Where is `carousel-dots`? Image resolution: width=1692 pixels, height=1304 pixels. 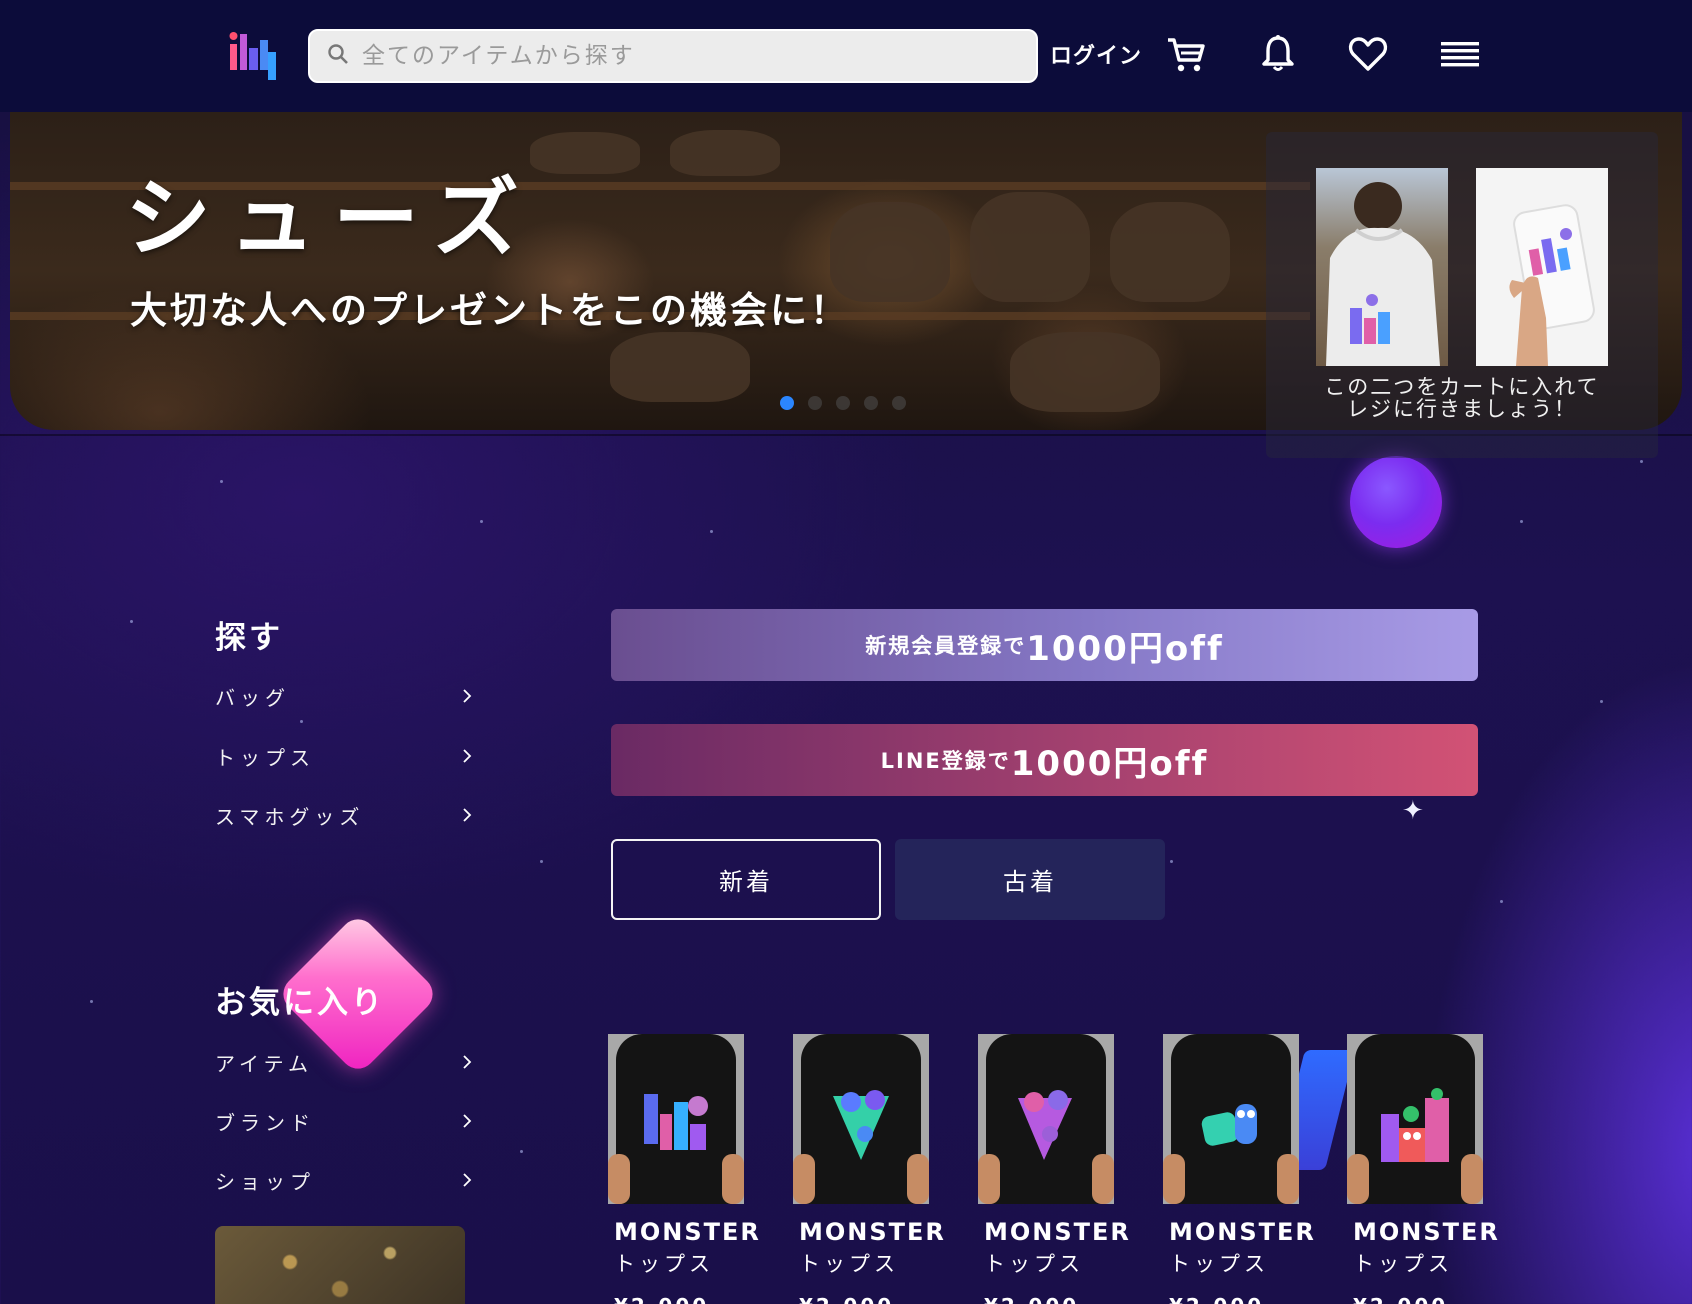
carousel-dots is located at coordinates (843, 403).